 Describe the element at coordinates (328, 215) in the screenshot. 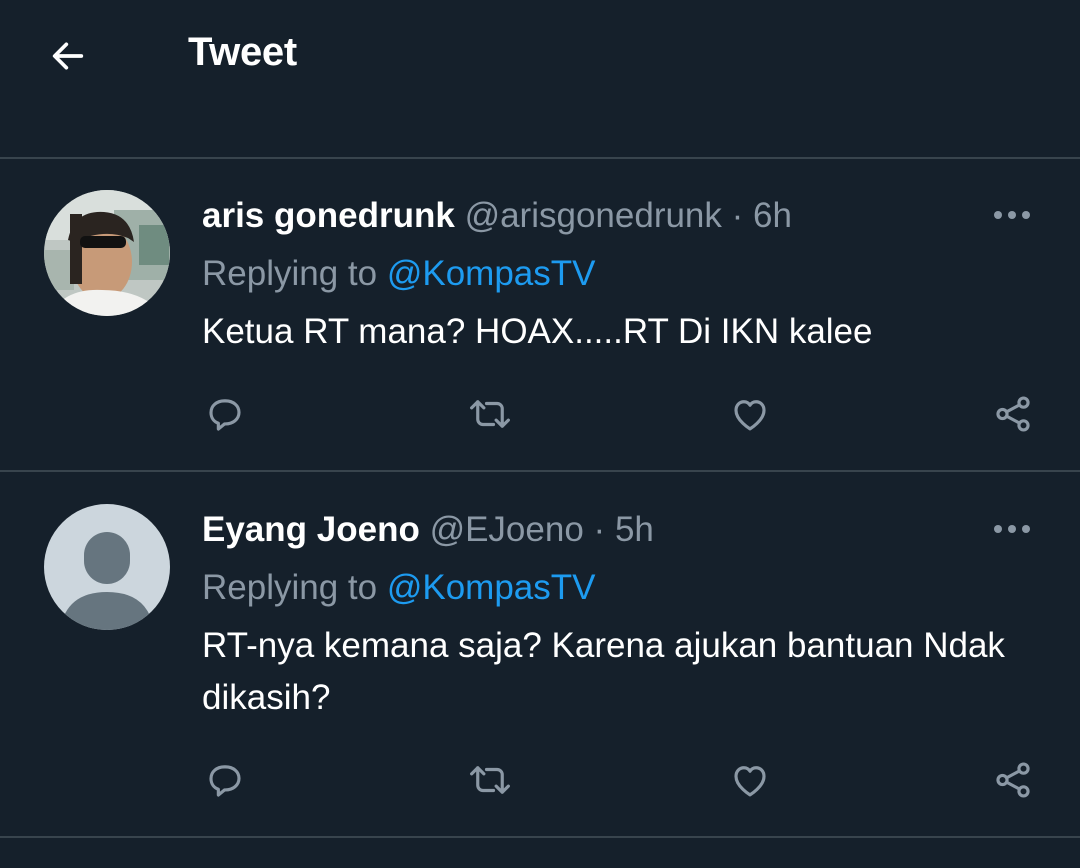

I see `display-name: aris gonedrunk` at that location.